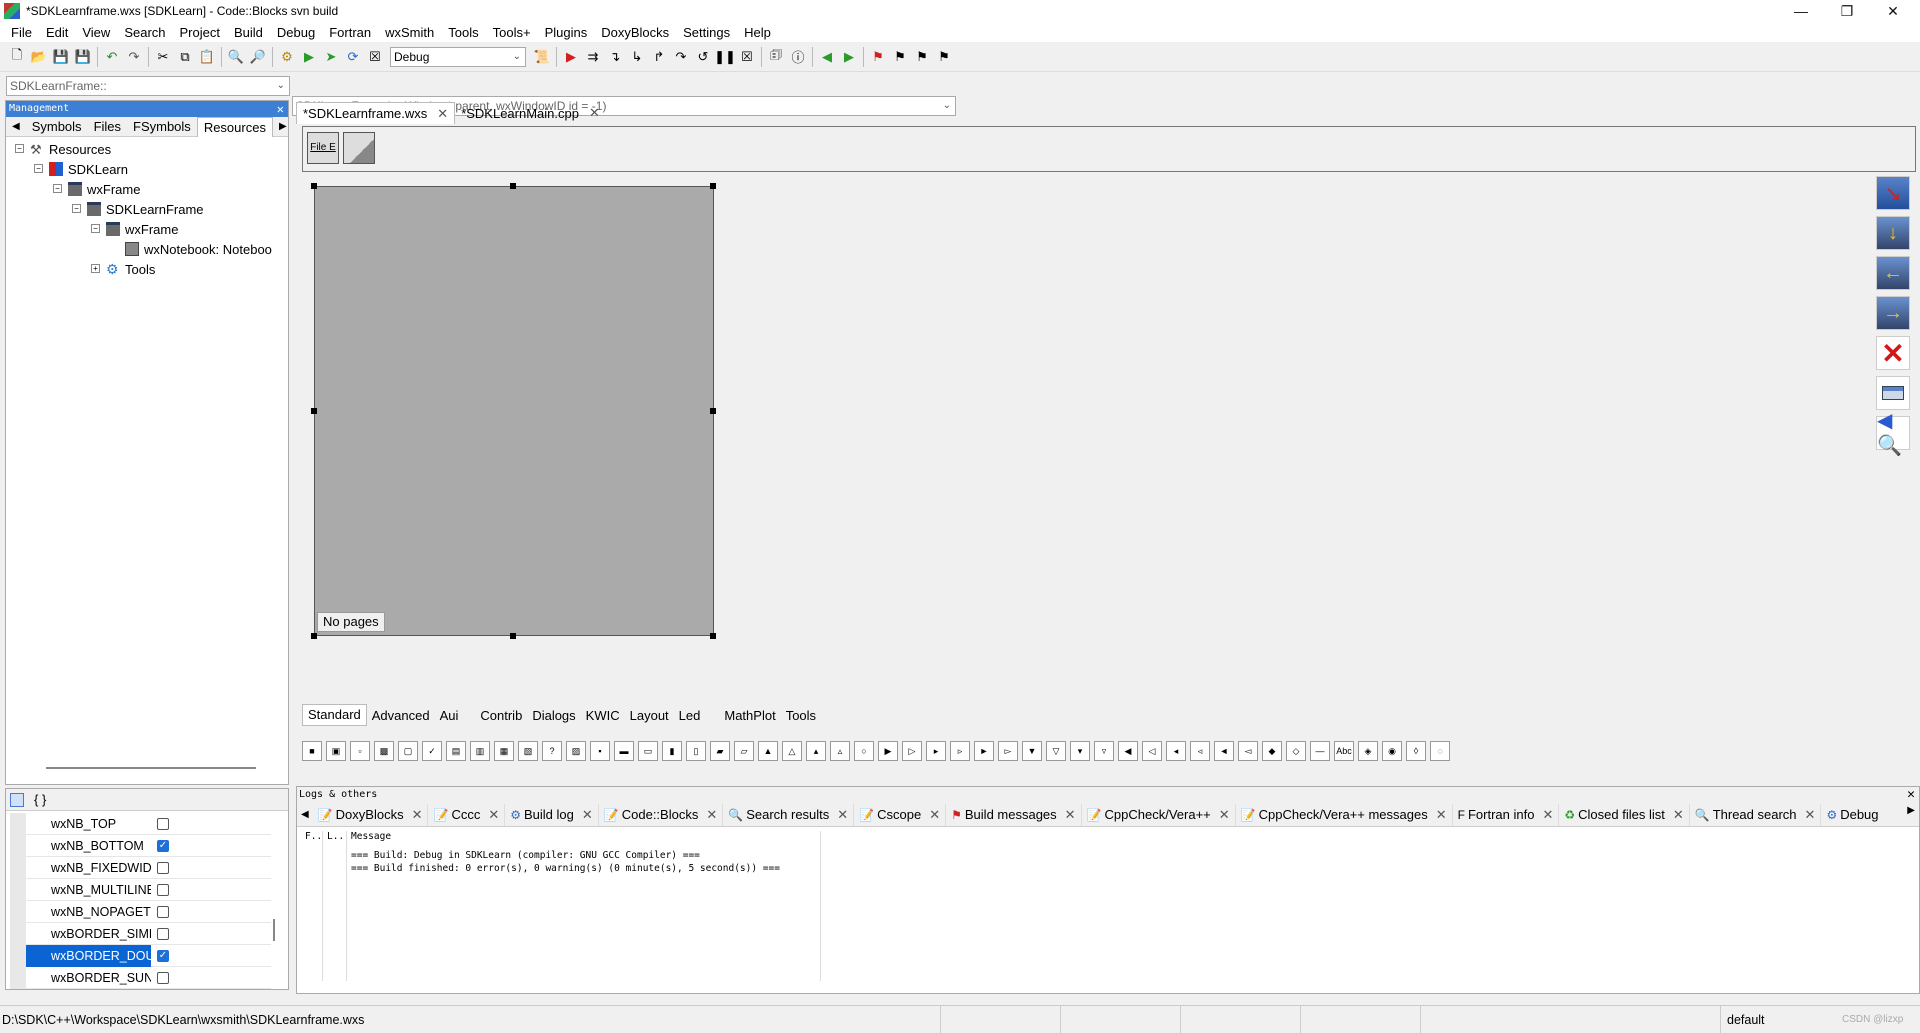 The image size is (1920, 1033). What do you see at coordinates (148, 846) in the screenshot?
I see `property-row: wxNB_BOTTOM ✓` at bounding box center [148, 846].